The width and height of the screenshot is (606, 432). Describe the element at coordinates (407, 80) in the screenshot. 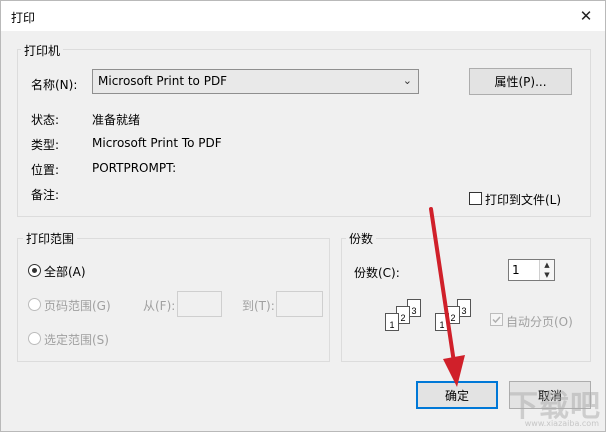

I see `chevron-down-icon: ⌄` at that location.